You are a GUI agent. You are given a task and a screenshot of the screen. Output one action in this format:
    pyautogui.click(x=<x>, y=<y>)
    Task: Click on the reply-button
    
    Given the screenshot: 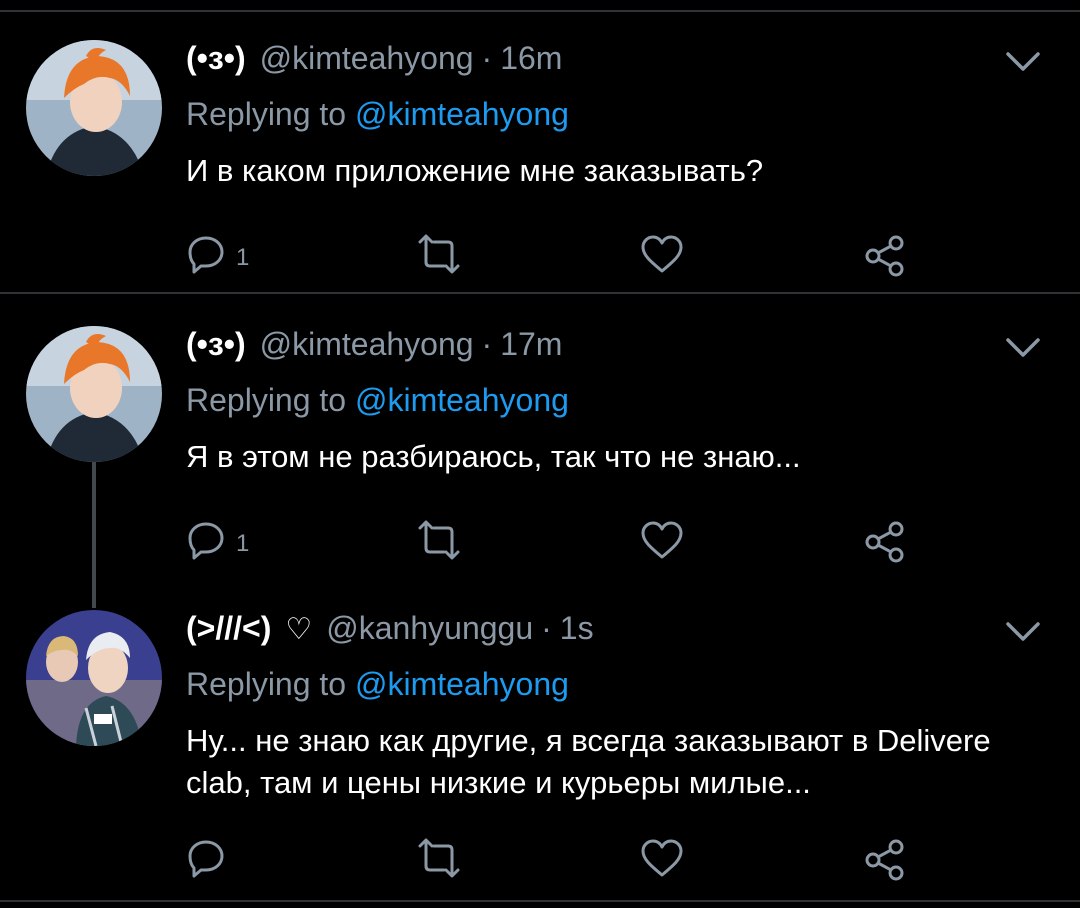 What is the action you would take?
    pyautogui.click(x=211, y=858)
    